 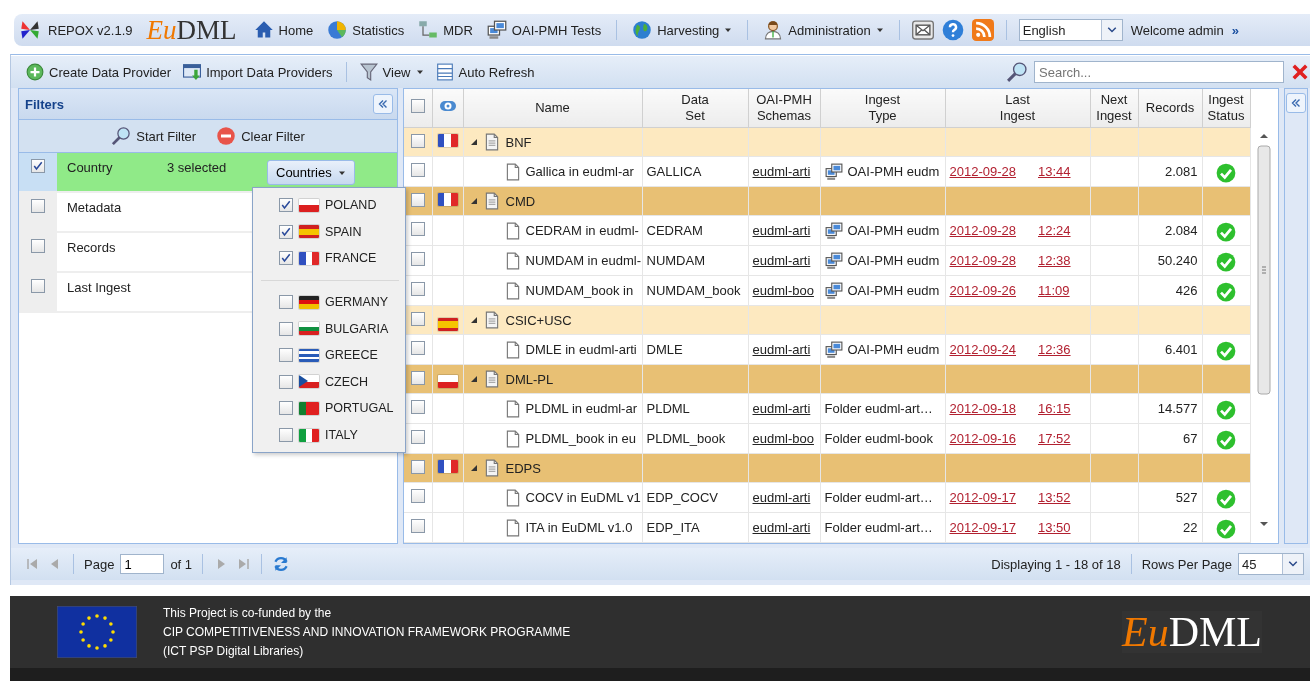 What do you see at coordinates (99, 72) in the screenshot?
I see `toolbar-button: Create Data Provider` at bounding box center [99, 72].